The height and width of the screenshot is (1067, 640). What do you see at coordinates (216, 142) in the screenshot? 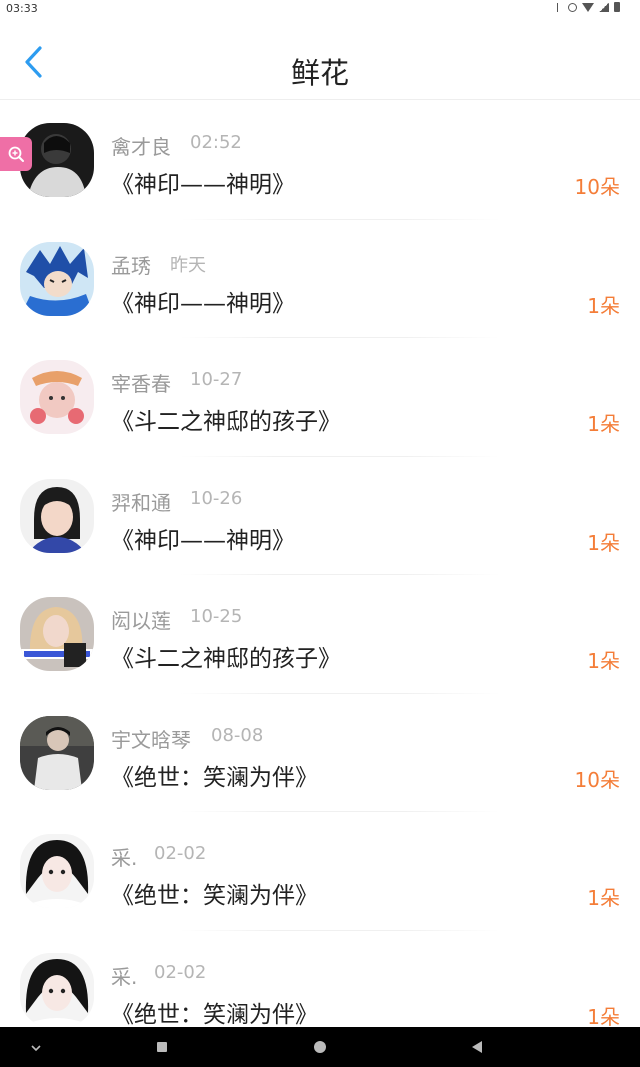
I see `timestamp: 02:52` at bounding box center [216, 142].